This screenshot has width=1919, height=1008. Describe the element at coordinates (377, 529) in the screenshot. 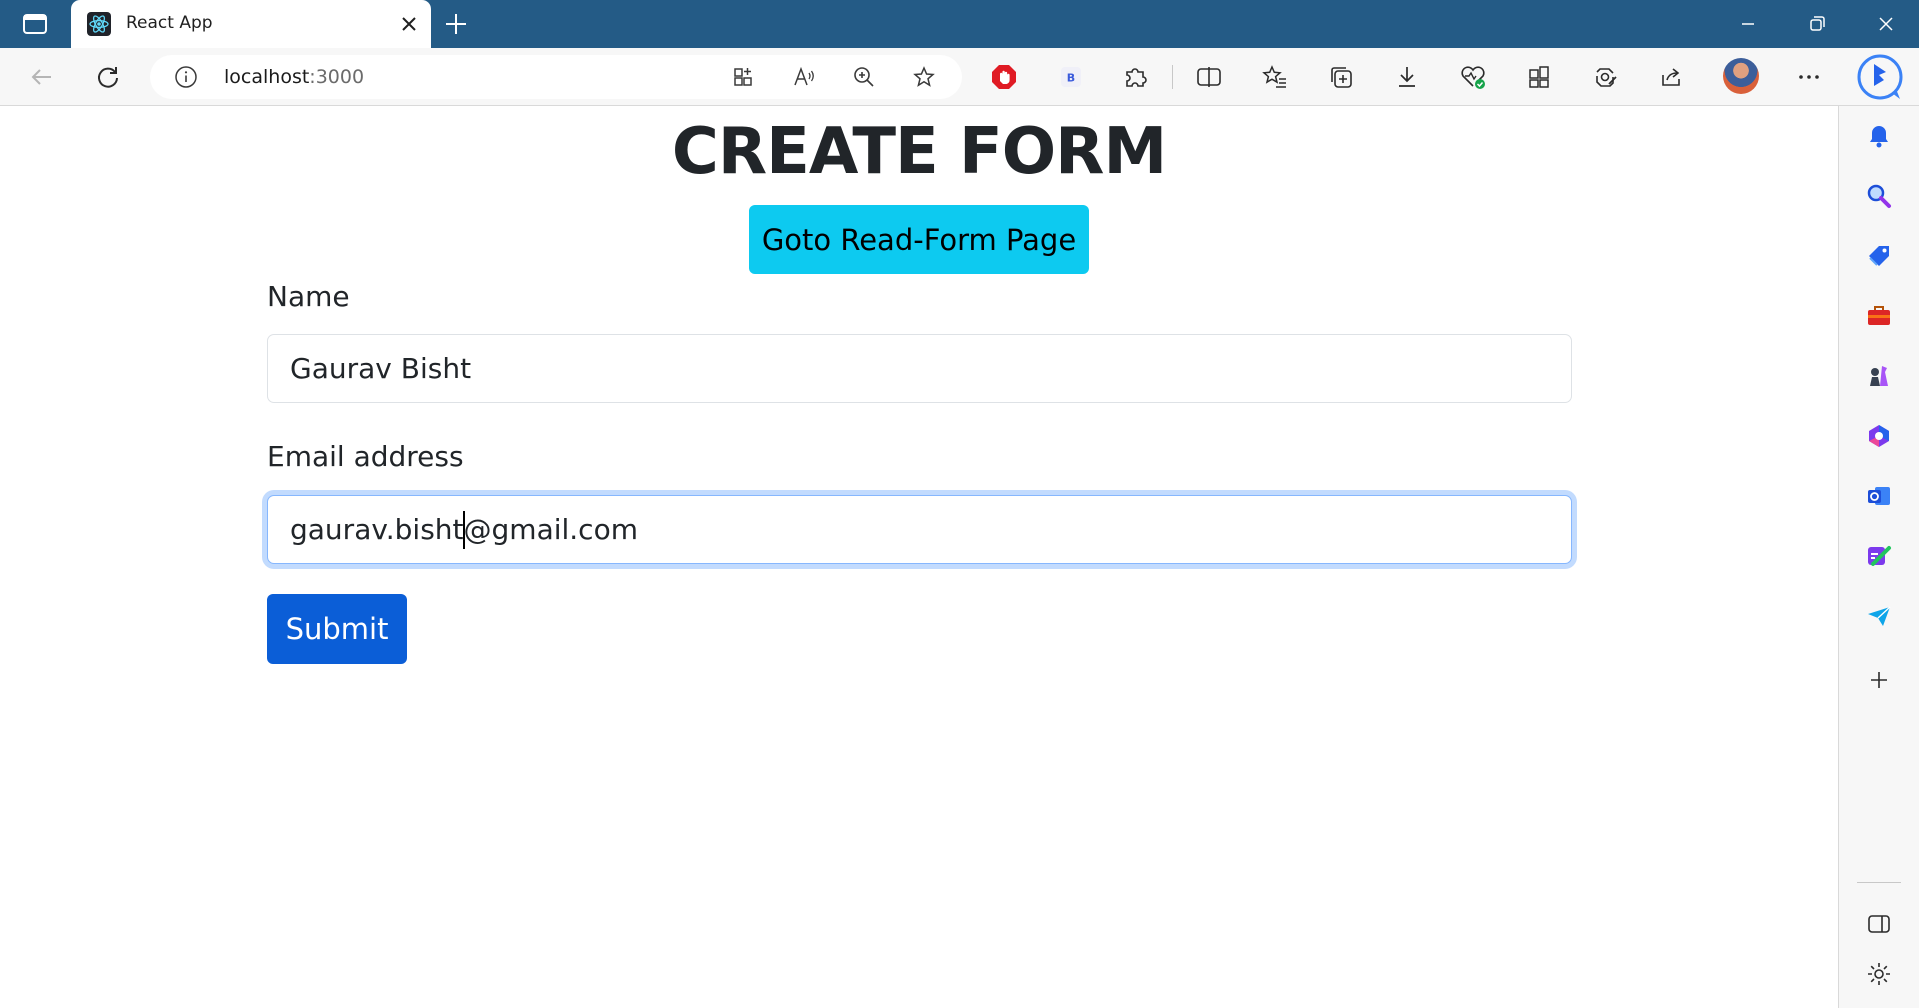

I see `email-input-value-start: gaurav.bisht` at that location.